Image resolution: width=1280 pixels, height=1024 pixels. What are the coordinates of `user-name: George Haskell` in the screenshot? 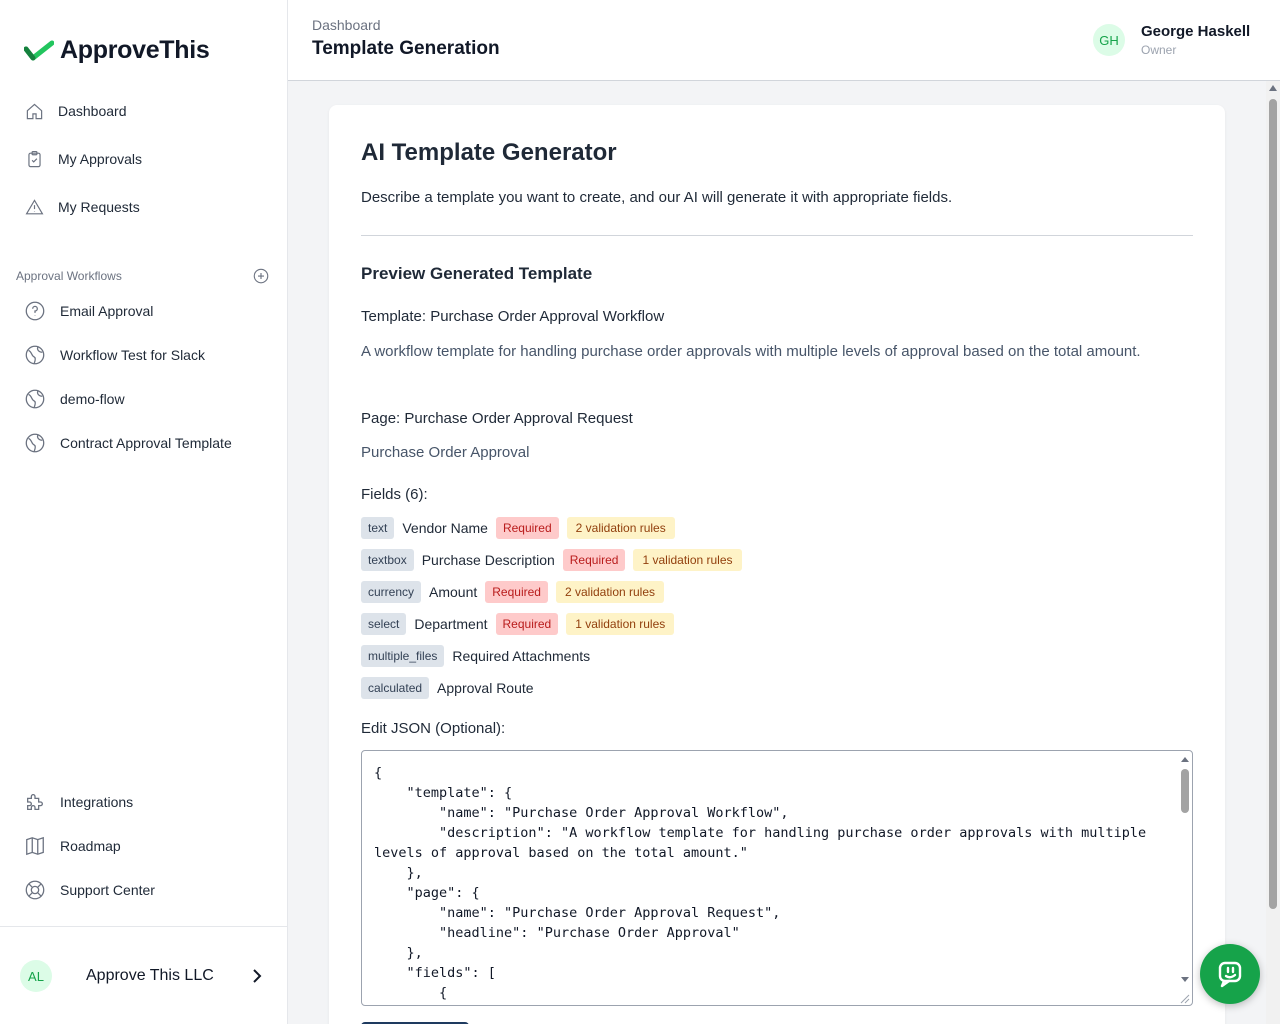 It's located at (1196, 31).